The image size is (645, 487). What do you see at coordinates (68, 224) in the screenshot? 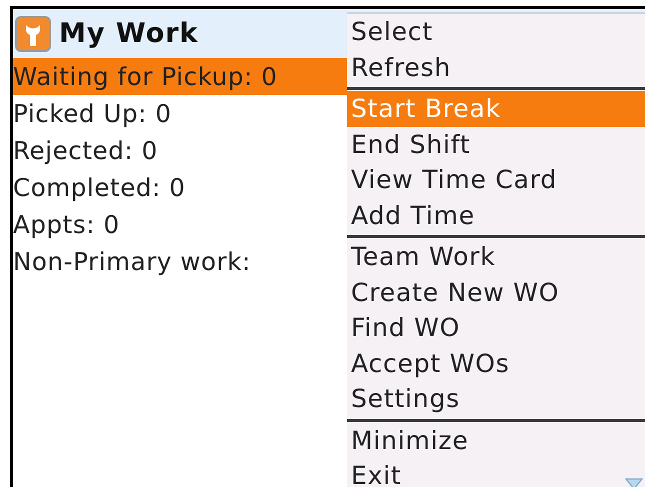
I see `work-list-item: Appts: 0` at bounding box center [68, 224].